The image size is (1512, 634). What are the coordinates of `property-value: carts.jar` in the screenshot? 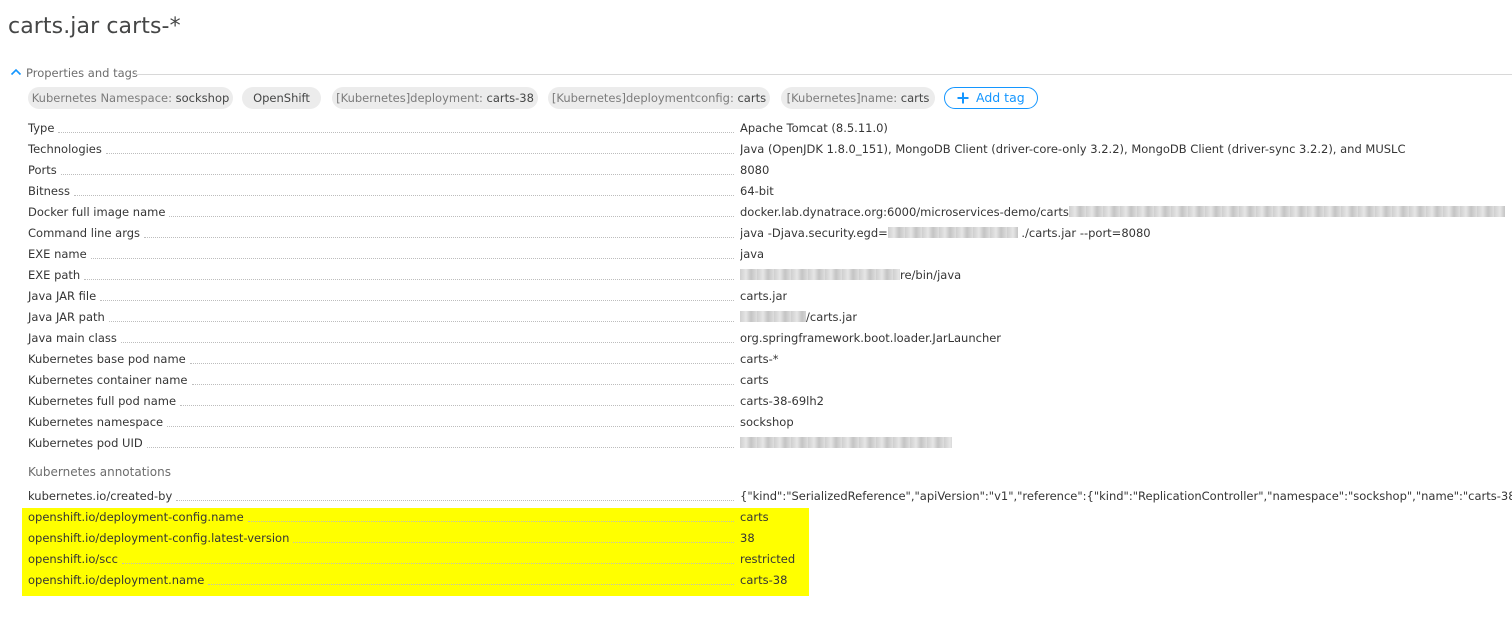 It's located at (764, 296).